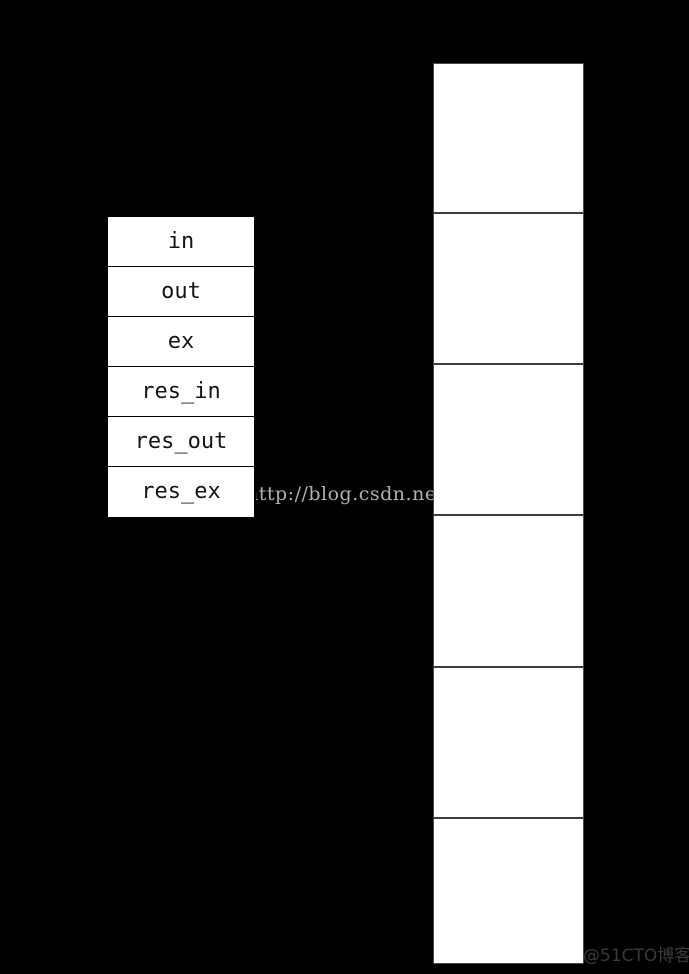 This screenshot has height=974, width=689. What do you see at coordinates (181, 292) in the screenshot?
I see `table-row: out` at bounding box center [181, 292].